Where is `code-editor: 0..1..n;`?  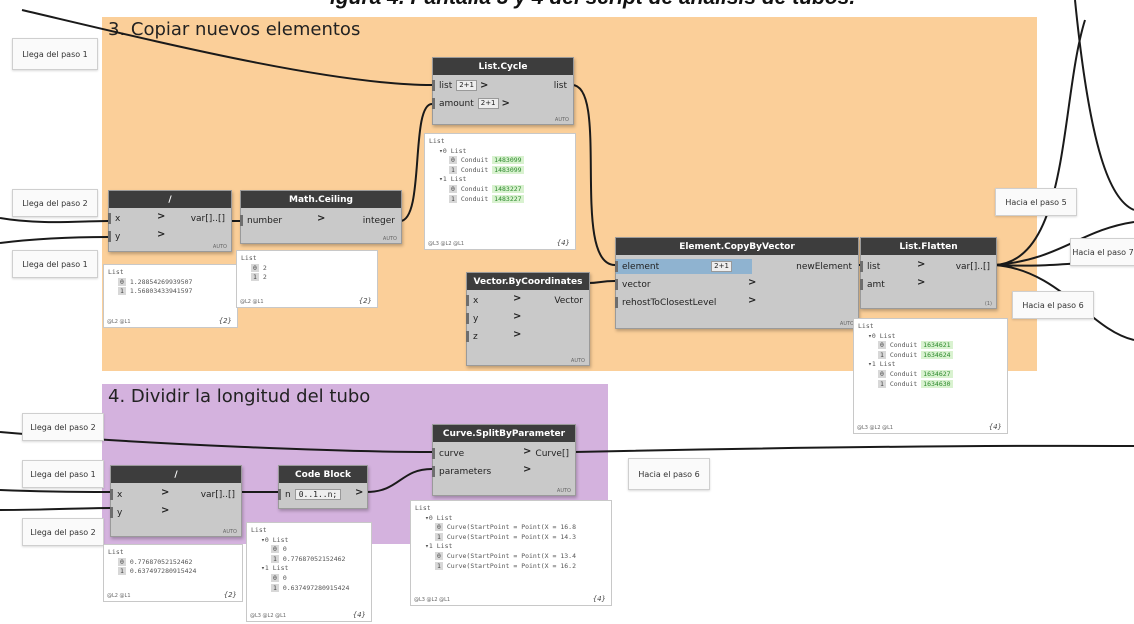 code-editor: 0..1..n; is located at coordinates (318, 494).